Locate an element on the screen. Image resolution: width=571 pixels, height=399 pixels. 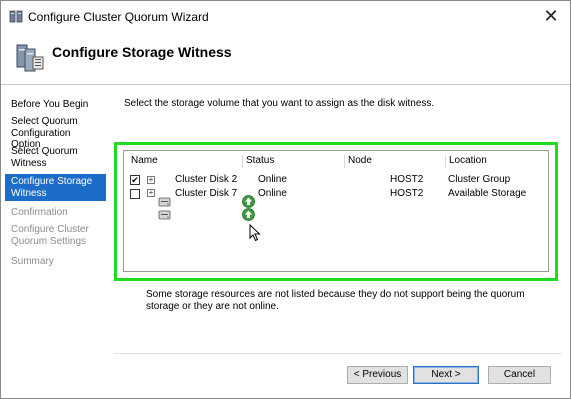
step-label: Select Quorum Witness is located at coordinates (44, 157).